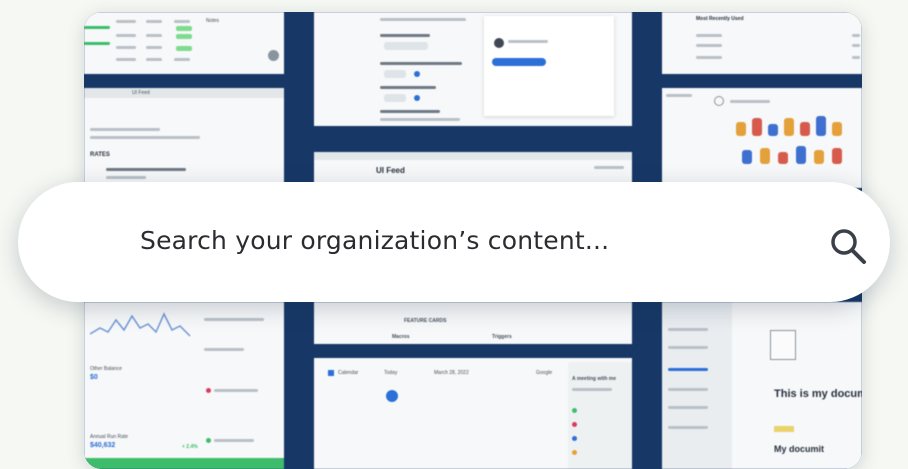 This screenshot has width=908, height=469. Describe the element at coordinates (141, 93) in the screenshot. I see `feed-tab-label: UI Feed` at that location.